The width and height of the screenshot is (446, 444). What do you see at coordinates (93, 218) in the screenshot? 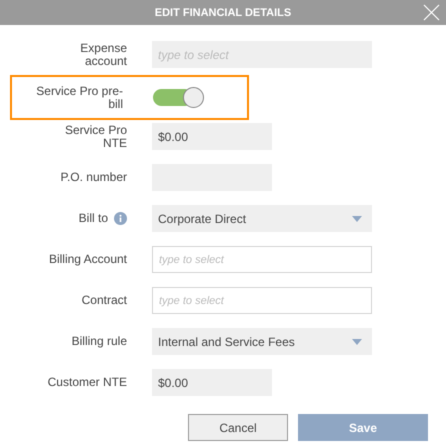
I see `field-label: Bill to` at bounding box center [93, 218].